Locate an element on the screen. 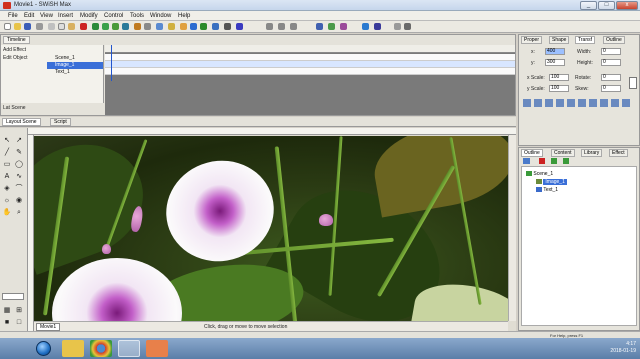 The height and width of the screenshot is (359, 640). align-icon is located at coordinates (407, 26).